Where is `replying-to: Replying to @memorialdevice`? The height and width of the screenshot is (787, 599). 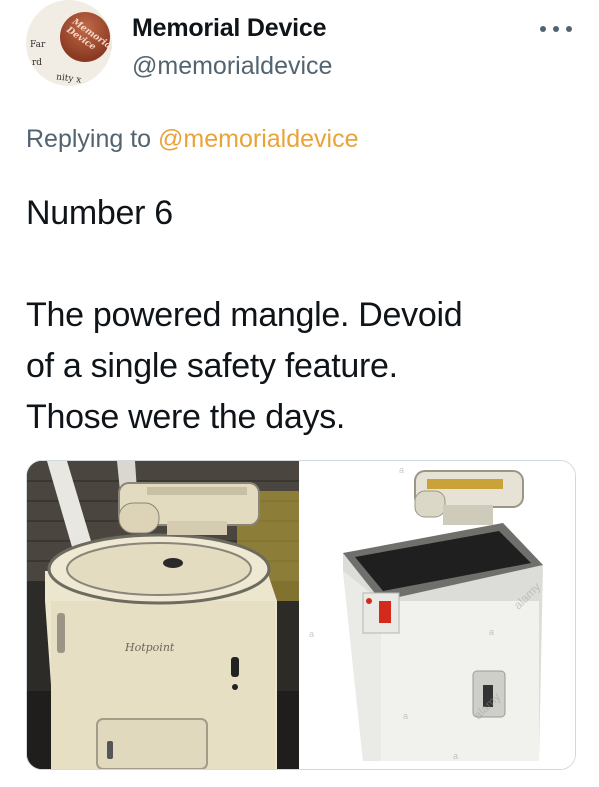 replying-to: Replying to @memorialdevice is located at coordinates (192, 139).